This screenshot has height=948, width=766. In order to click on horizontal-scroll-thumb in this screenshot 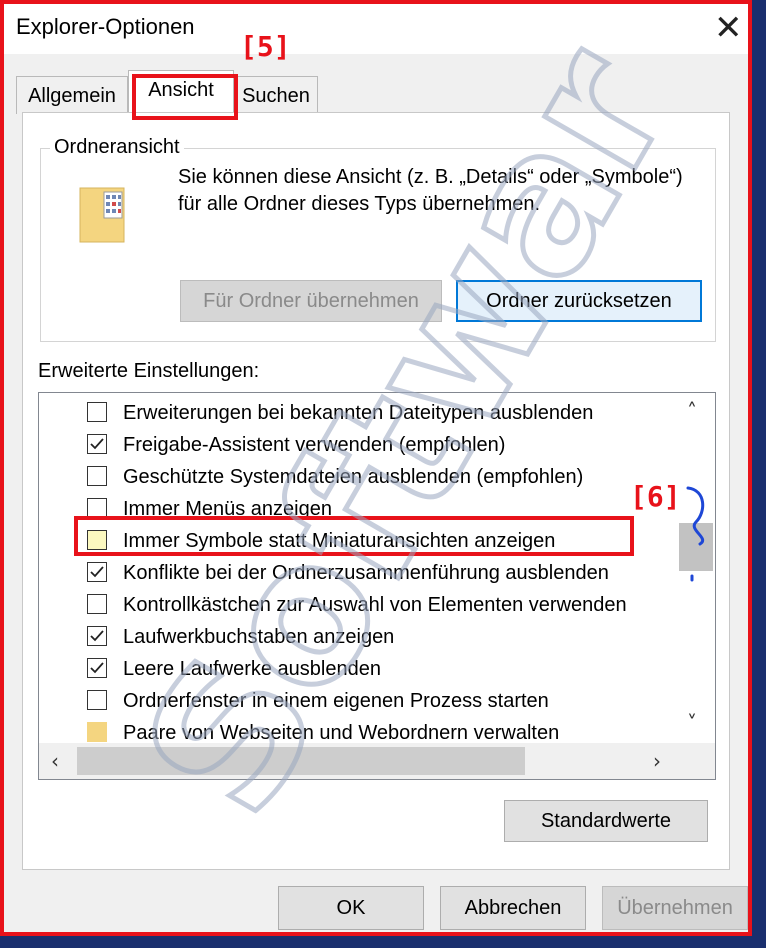, I will do `click(301, 761)`.